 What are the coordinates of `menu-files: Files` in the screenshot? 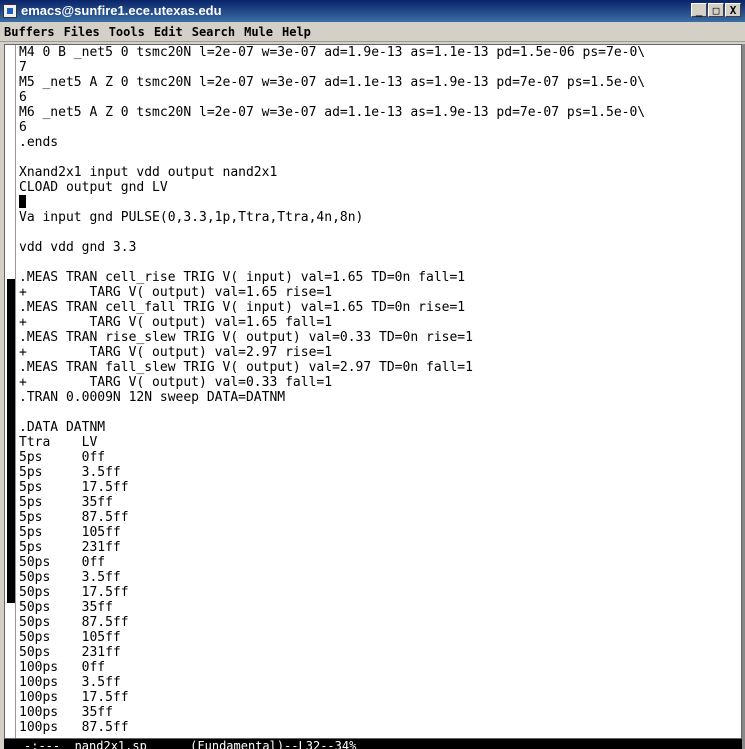 It's located at (82, 32).